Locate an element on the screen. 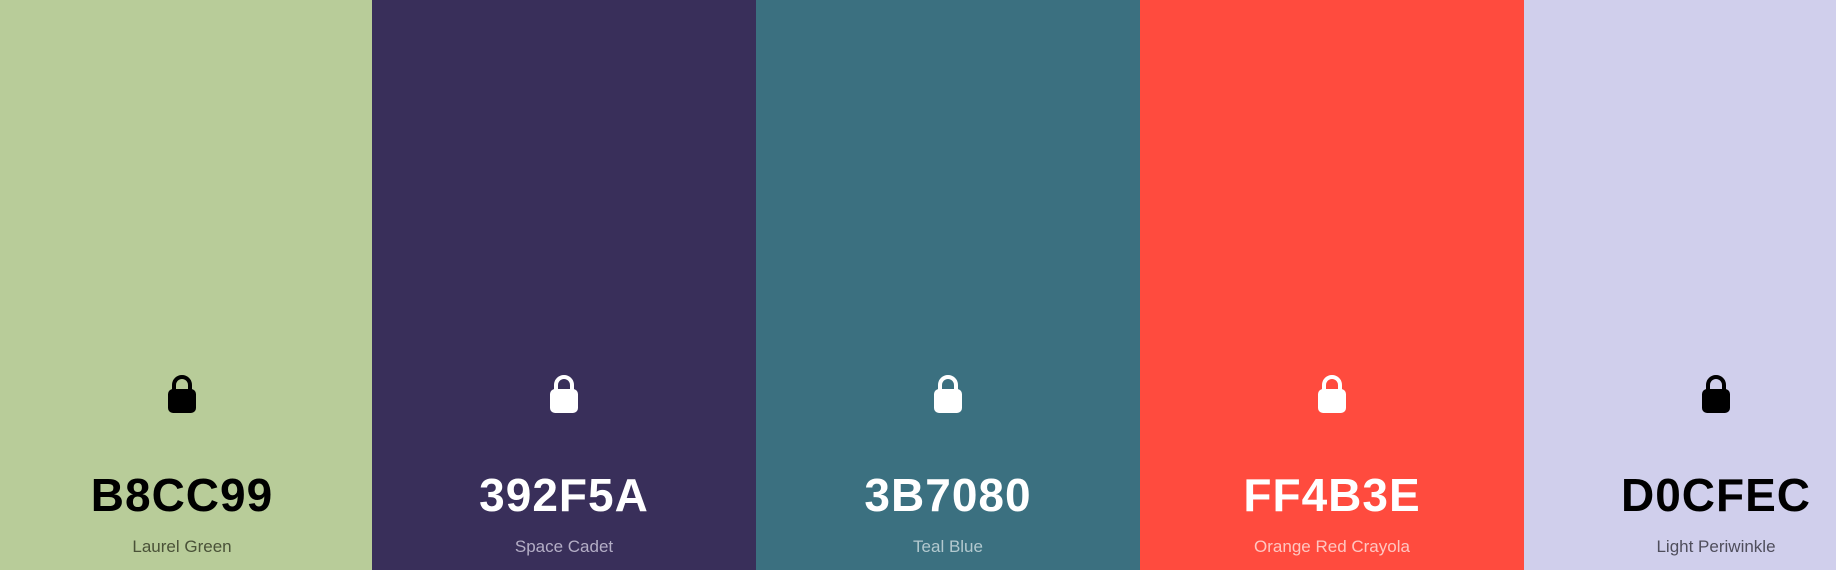 Image resolution: width=1836 pixels, height=570 pixels. color-name: Light Periwinkle is located at coordinates (1716, 546).